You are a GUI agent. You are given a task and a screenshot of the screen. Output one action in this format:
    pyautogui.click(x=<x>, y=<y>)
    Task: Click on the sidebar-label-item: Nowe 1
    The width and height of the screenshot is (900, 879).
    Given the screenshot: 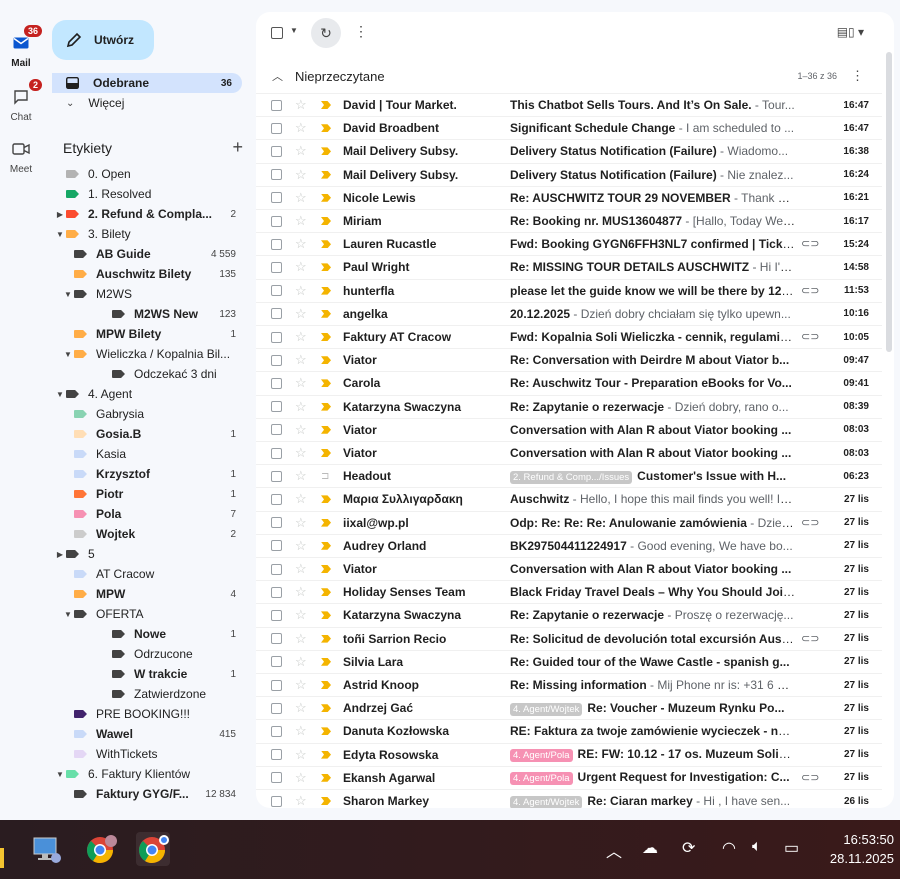 What is the action you would take?
    pyautogui.click(x=146, y=634)
    